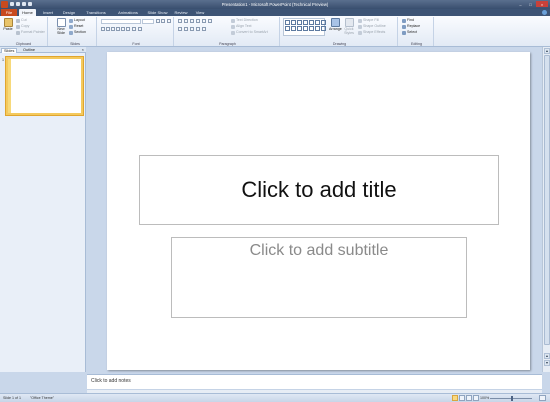  I want to click on notes-placeholder: Click to add notes, so click(111, 381).